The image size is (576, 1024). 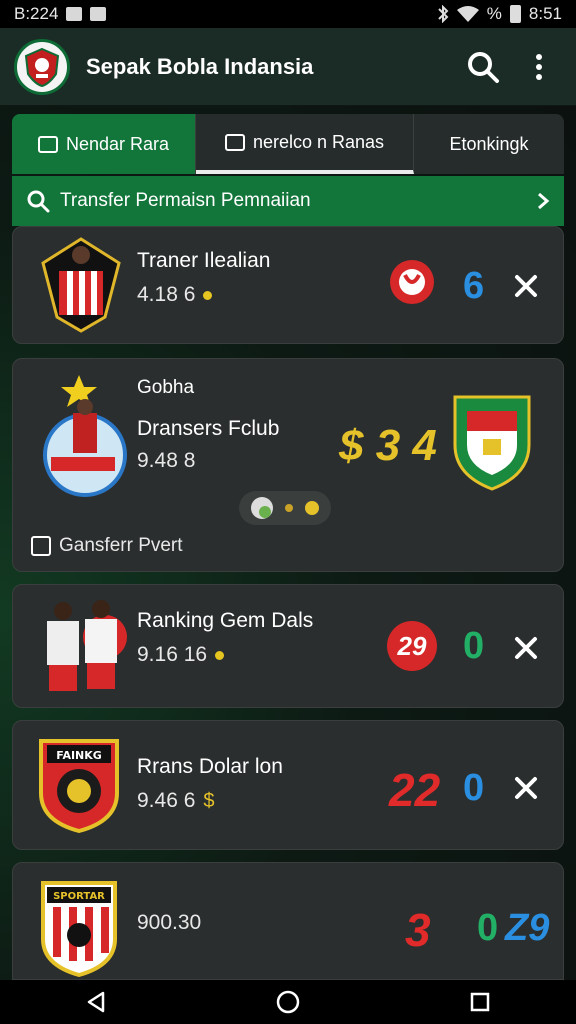 I want to click on more-options-button, so click(x=539, y=67).